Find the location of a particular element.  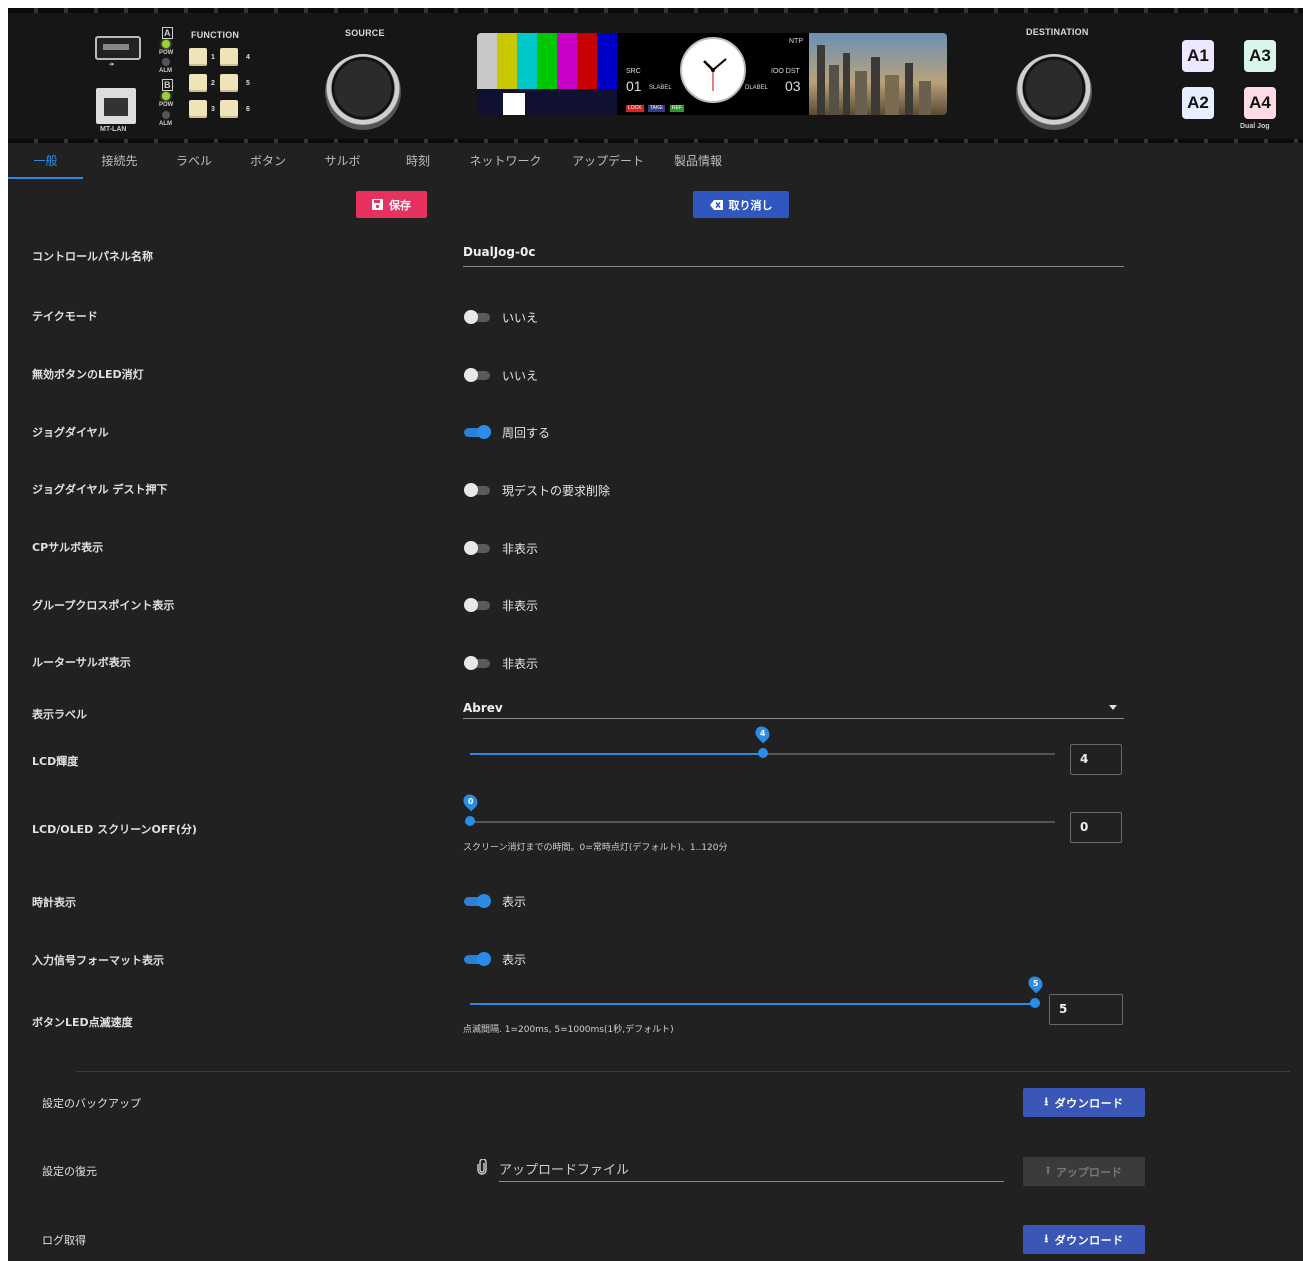

tab-labels: ラベル is located at coordinates (194, 162).